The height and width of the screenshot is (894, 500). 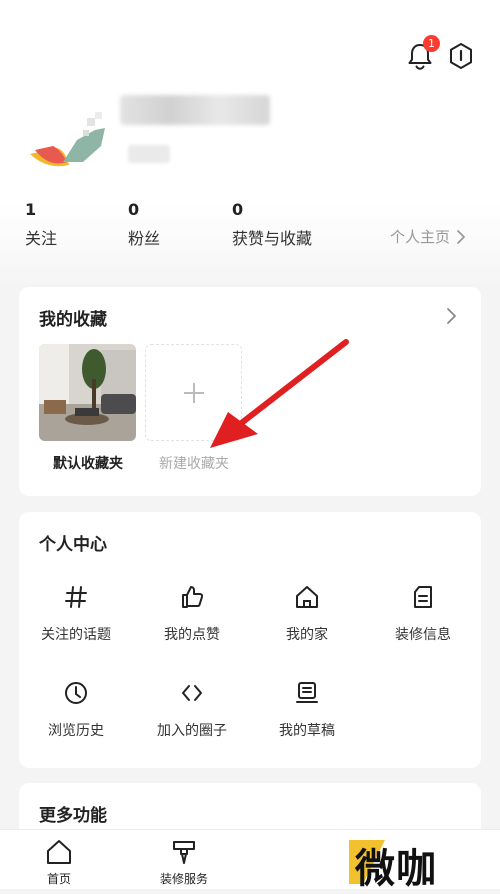 What do you see at coordinates (193, 597) in the screenshot?
I see `thumbs-up-icon` at bounding box center [193, 597].